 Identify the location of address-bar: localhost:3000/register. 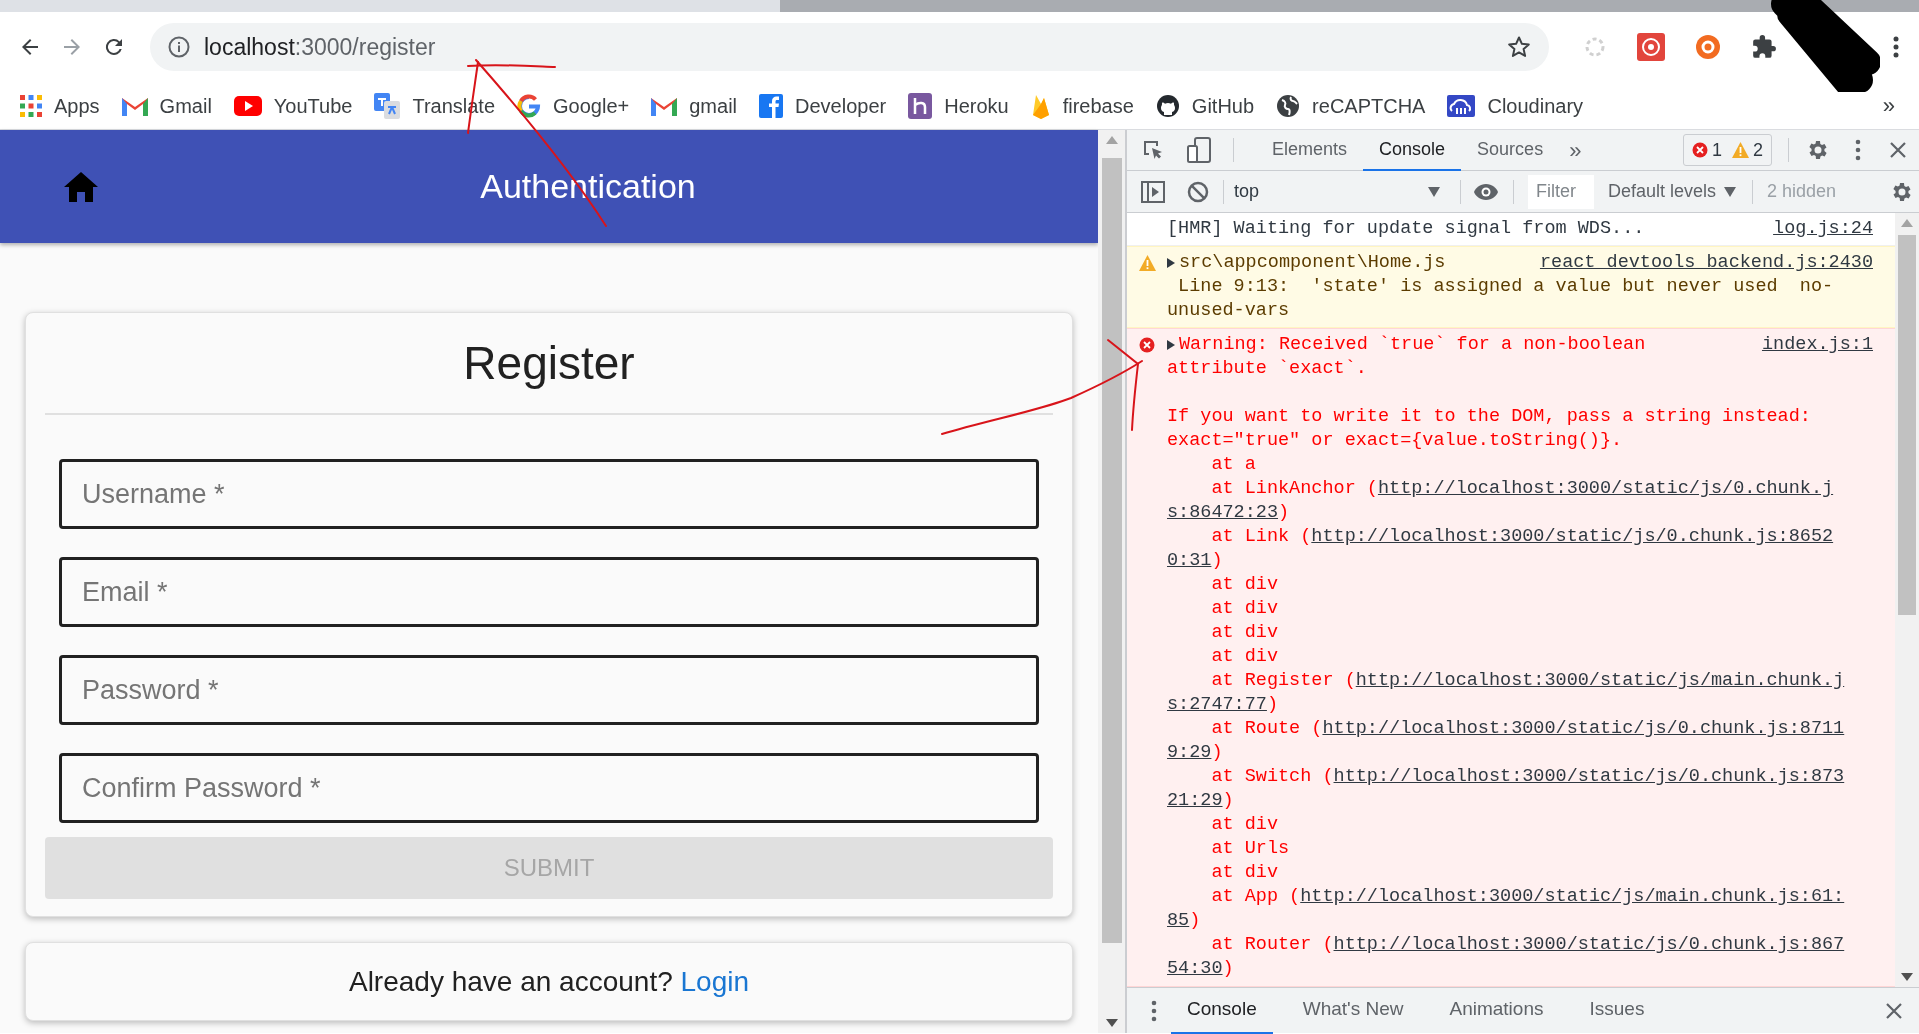
(849, 47).